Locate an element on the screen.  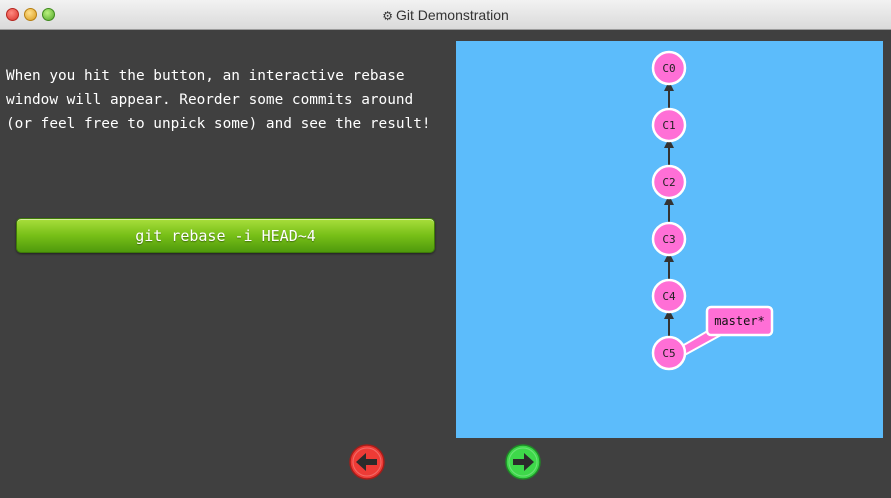
git-rebase-button: git rebase -i HEAD~4 is located at coordinates (225, 235).